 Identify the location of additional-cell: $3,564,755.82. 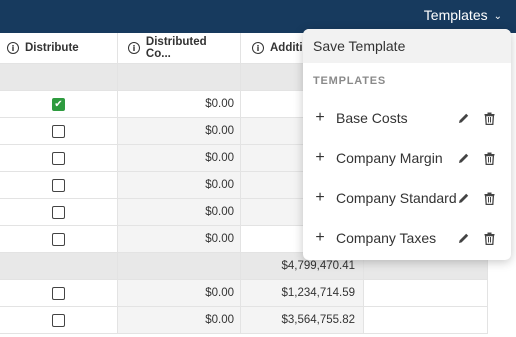
(302, 320).